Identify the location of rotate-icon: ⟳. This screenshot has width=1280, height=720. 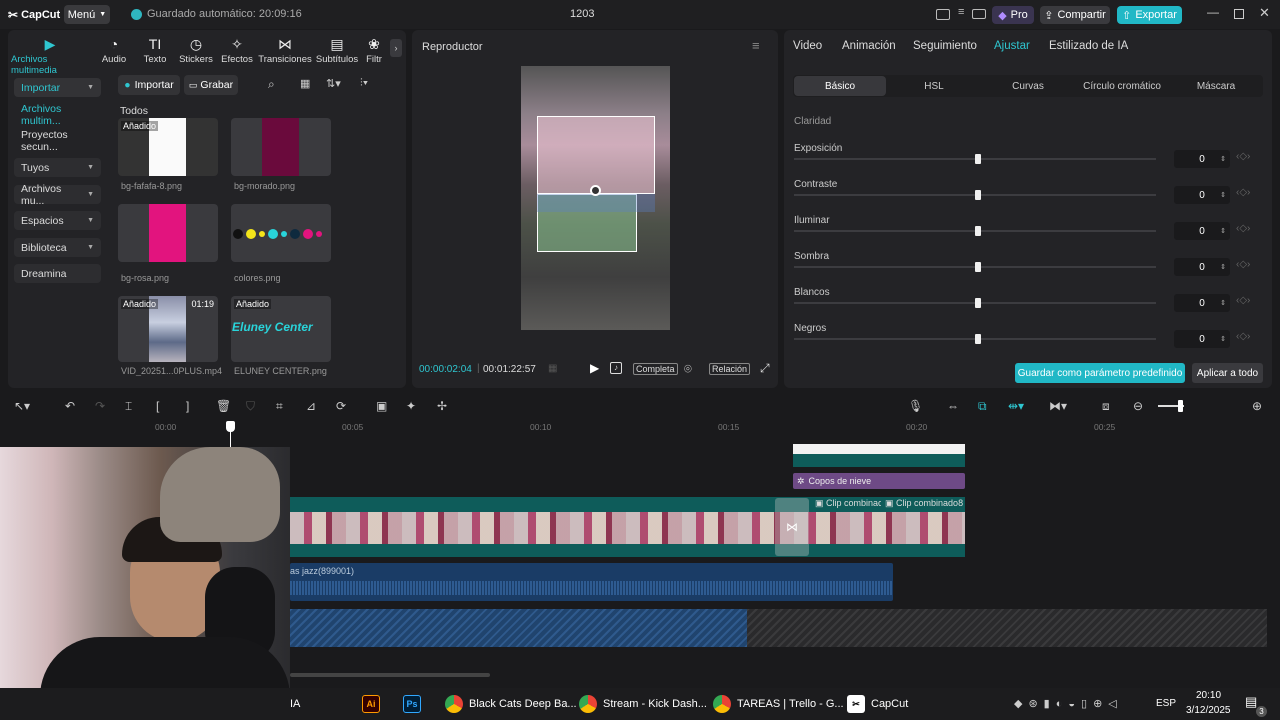
(341, 406).